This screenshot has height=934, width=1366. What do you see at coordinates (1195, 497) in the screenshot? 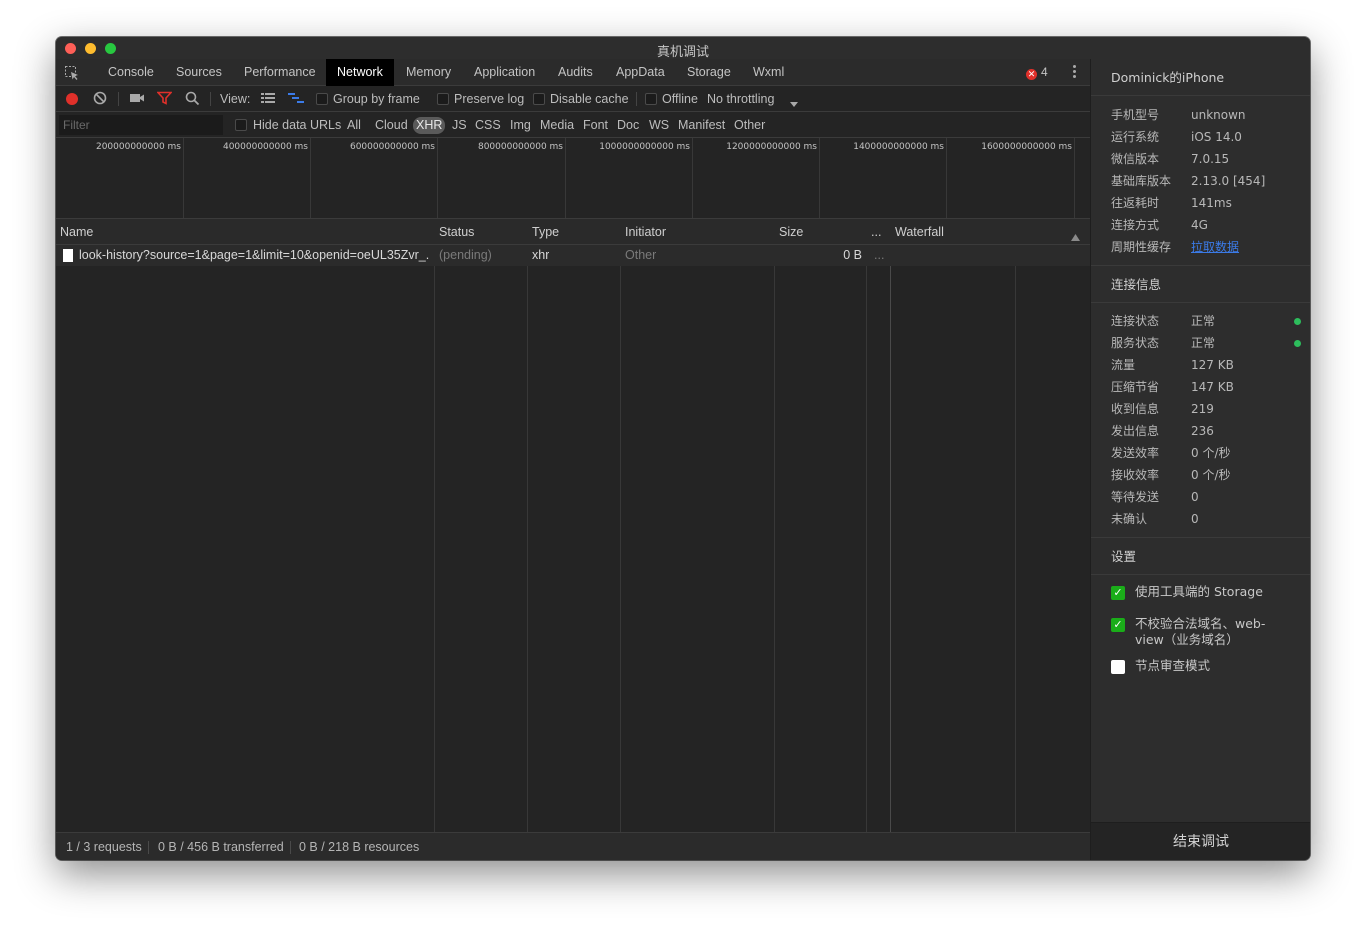
I see `info-value: 0` at bounding box center [1195, 497].